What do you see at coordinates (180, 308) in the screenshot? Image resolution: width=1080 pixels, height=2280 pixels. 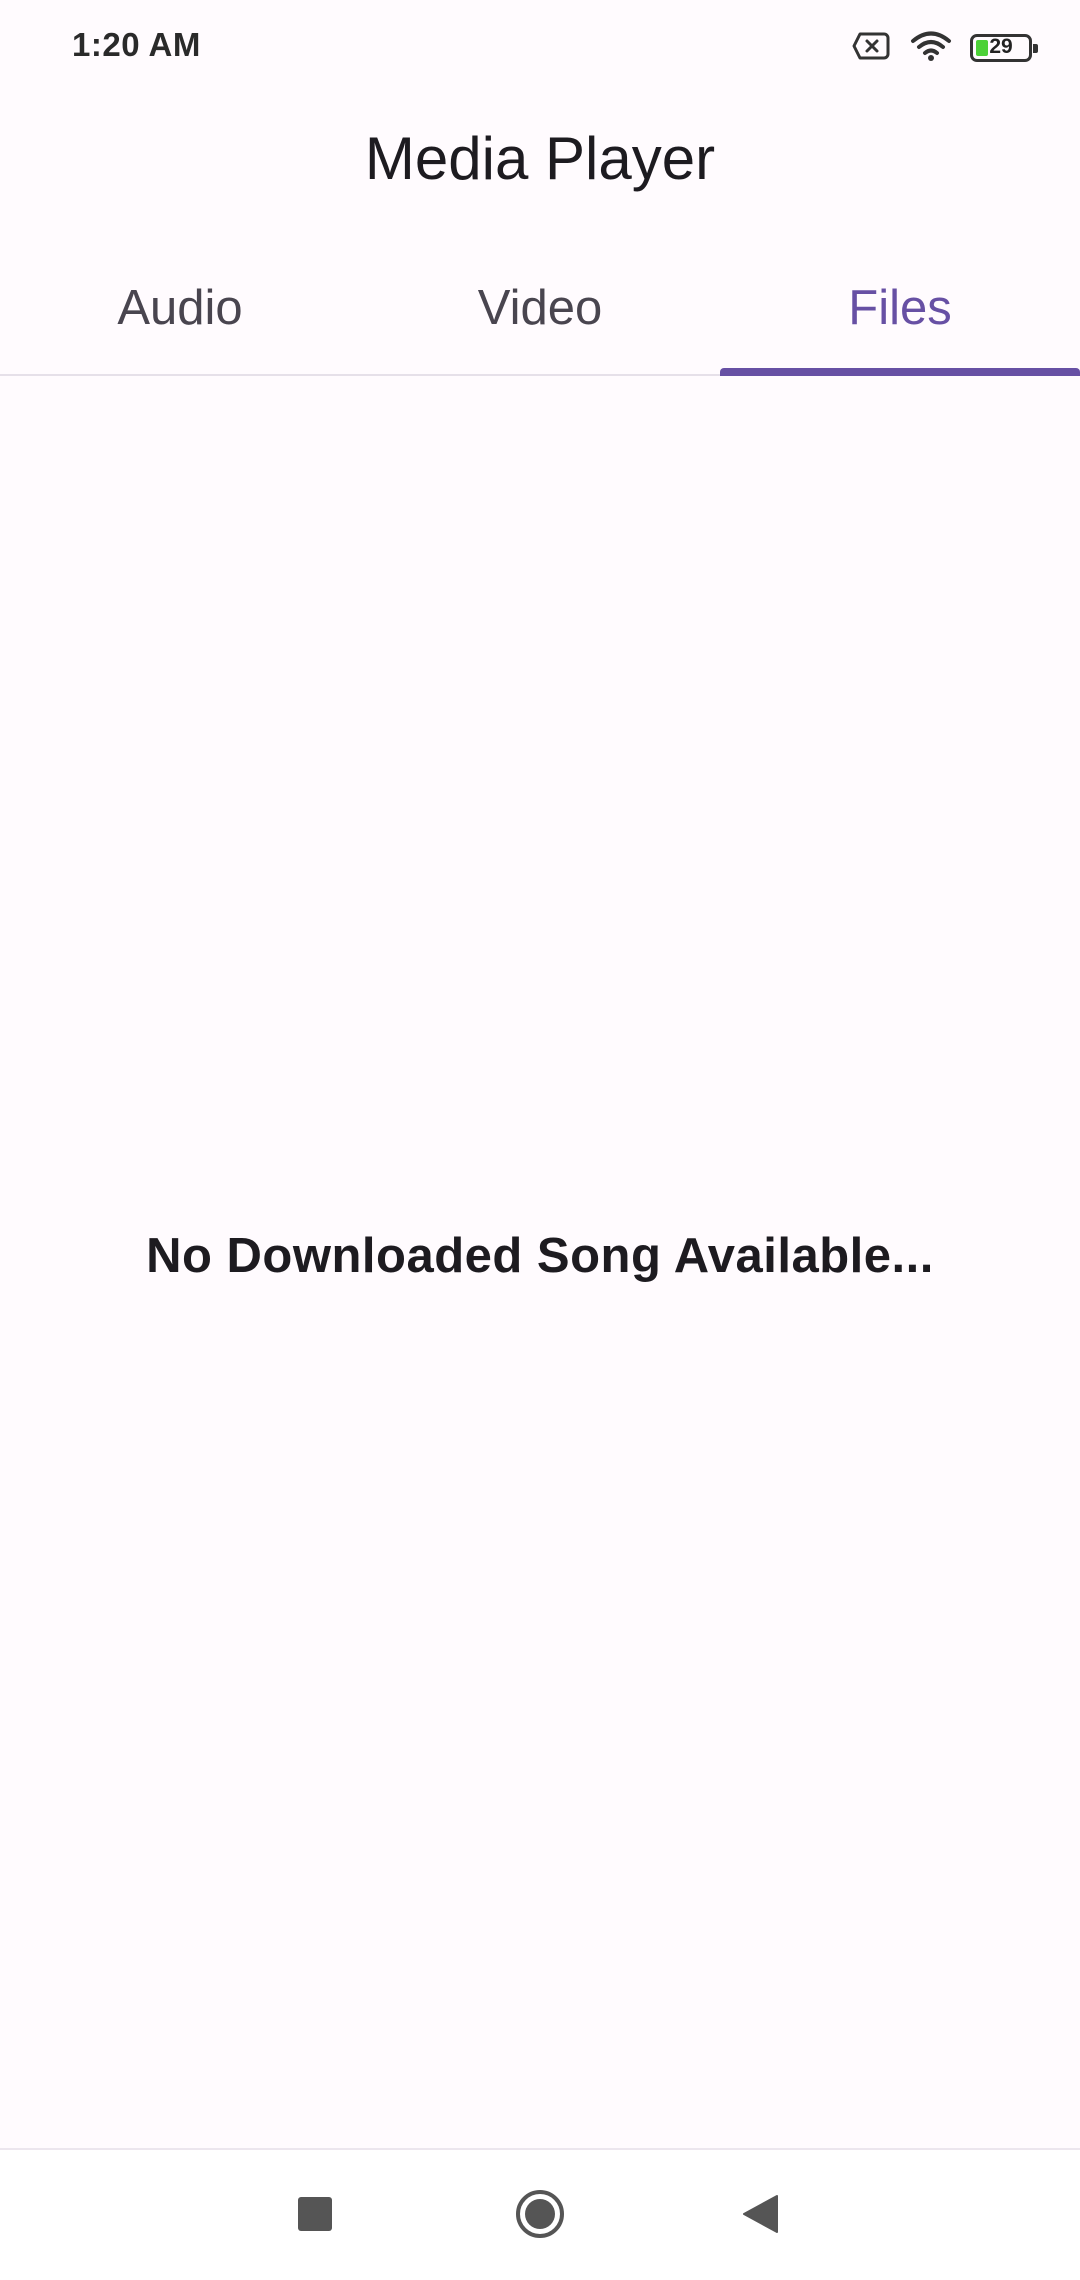 I see `tab-audio-label: Audio` at bounding box center [180, 308].